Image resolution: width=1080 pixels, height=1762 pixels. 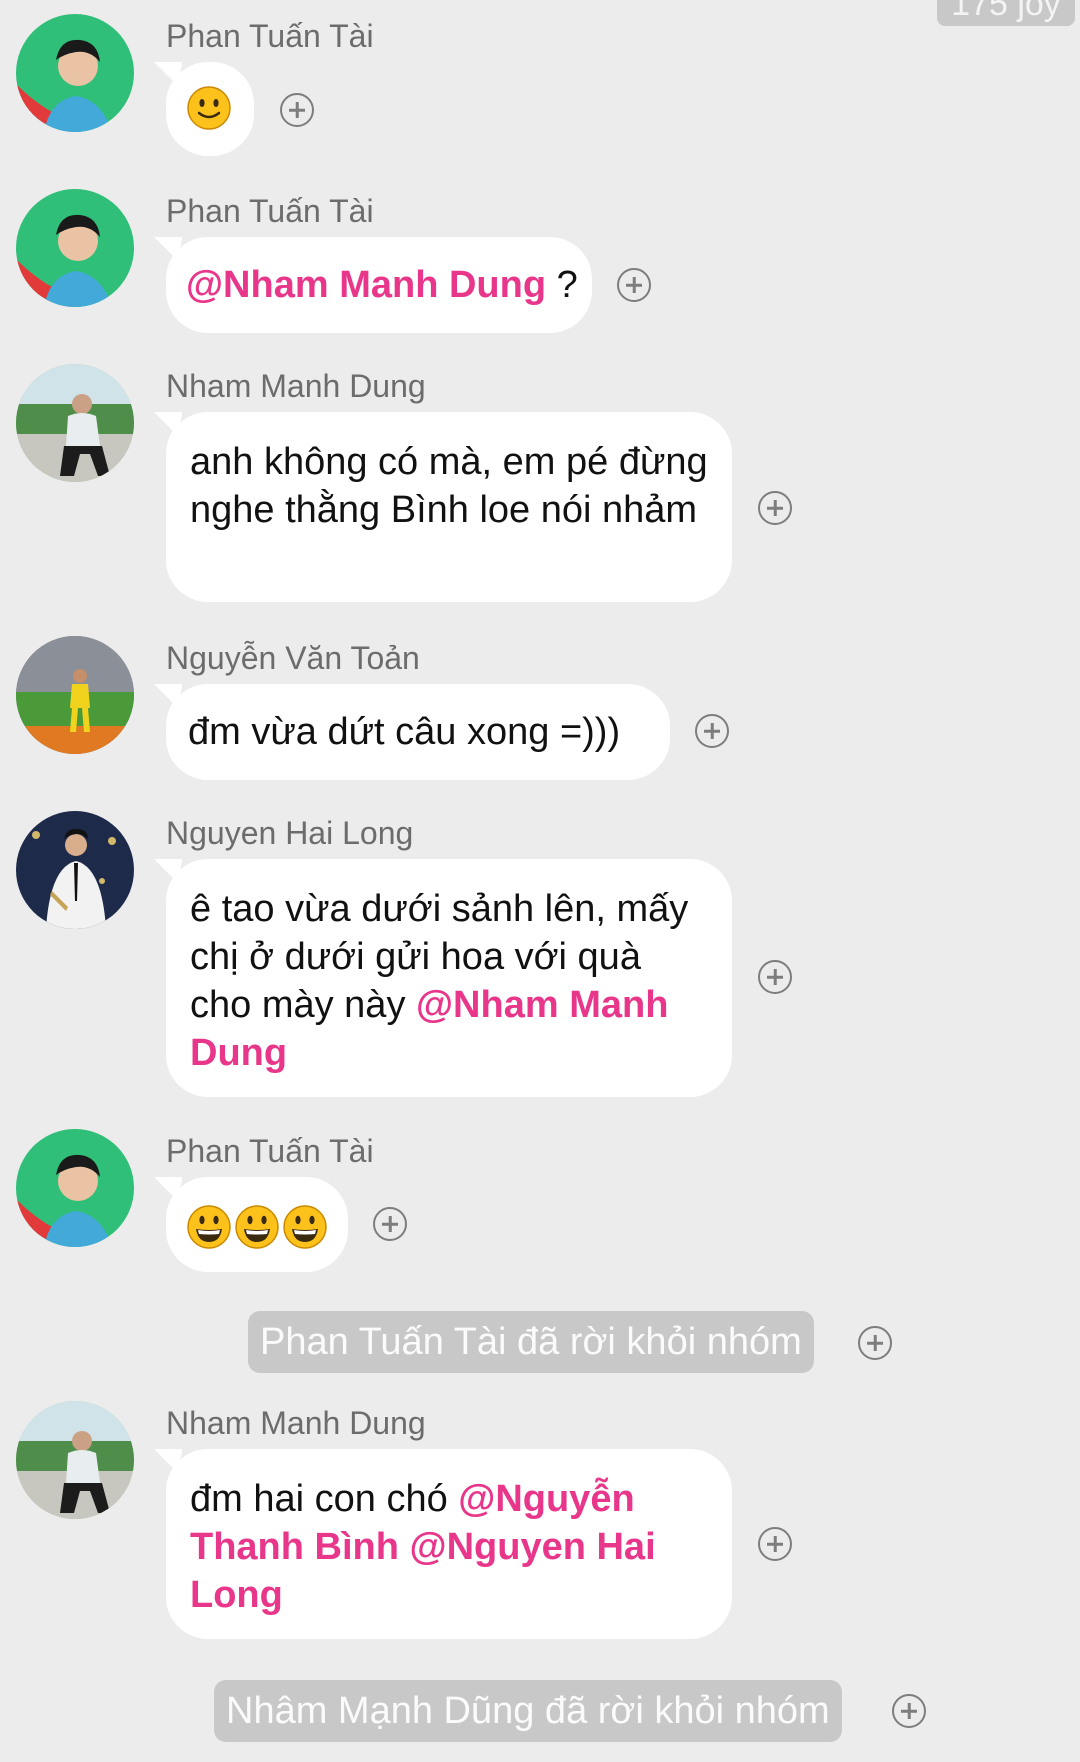 What do you see at coordinates (562, 285) in the screenshot?
I see `message-text: ?` at bounding box center [562, 285].